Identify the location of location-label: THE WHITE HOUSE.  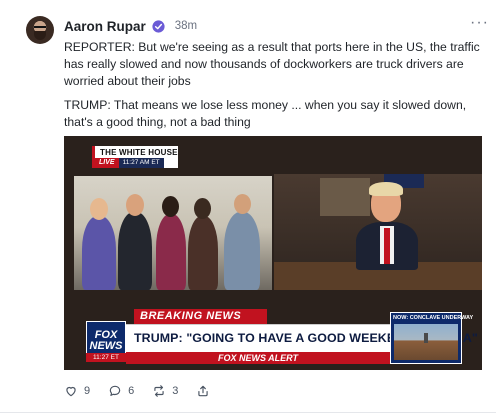
(139, 152).